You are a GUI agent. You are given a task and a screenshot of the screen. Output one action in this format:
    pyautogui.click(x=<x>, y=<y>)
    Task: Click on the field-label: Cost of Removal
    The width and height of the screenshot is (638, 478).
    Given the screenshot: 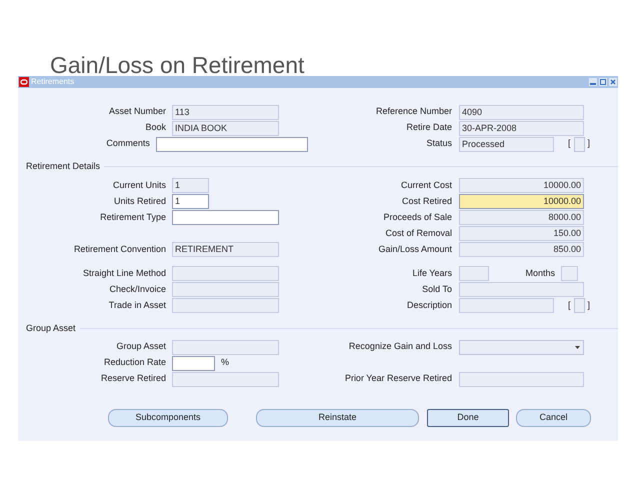 What is the action you would take?
    pyautogui.click(x=418, y=233)
    